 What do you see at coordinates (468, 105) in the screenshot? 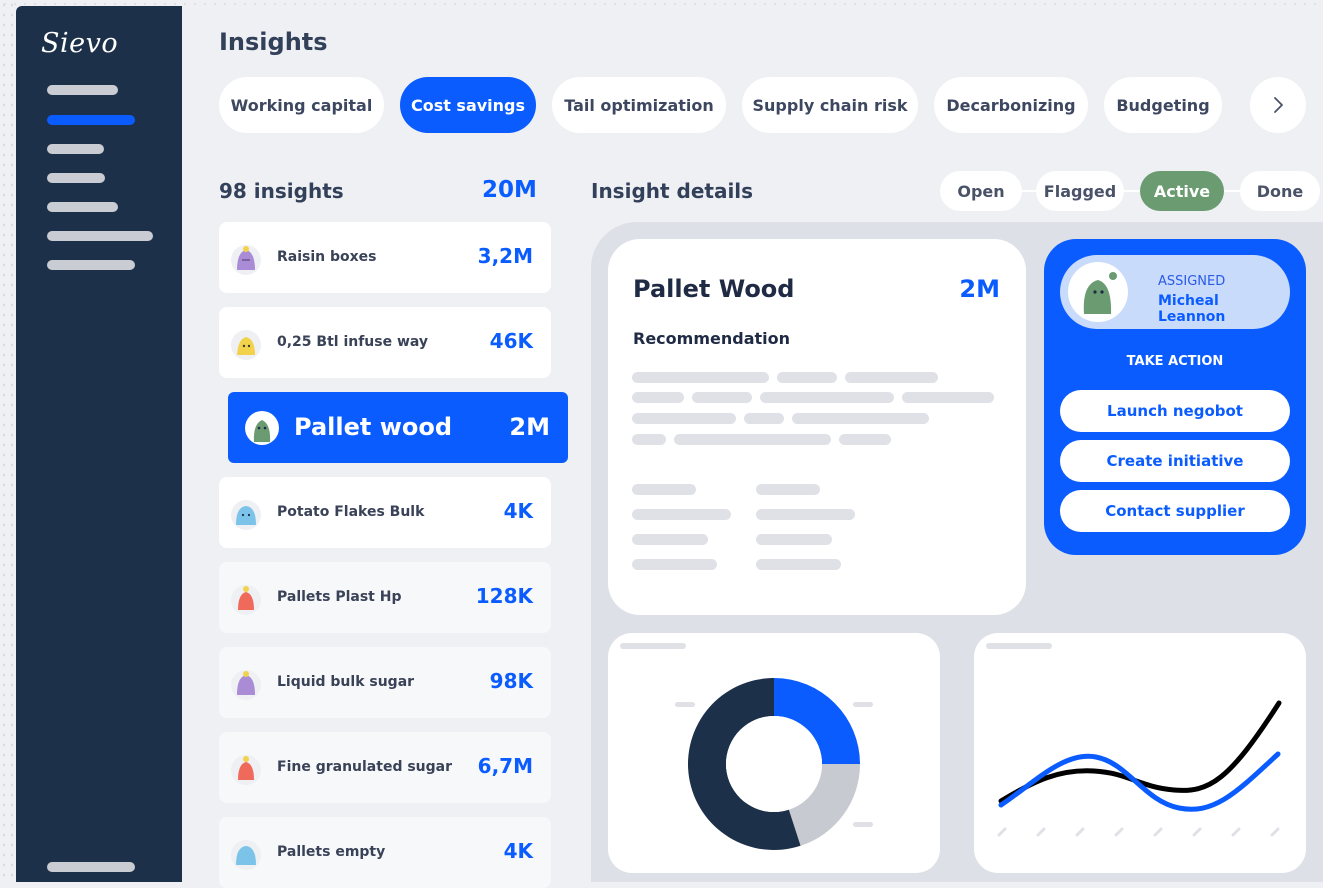
I see `tab-cost-savings: Cost savings` at bounding box center [468, 105].